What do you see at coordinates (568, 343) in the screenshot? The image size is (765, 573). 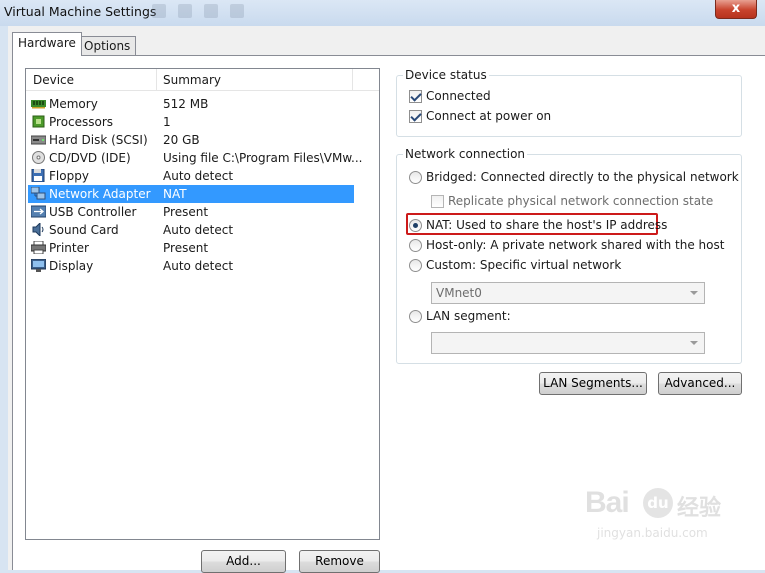 I see `lan-segment-select` at bounding box center [568, 343].